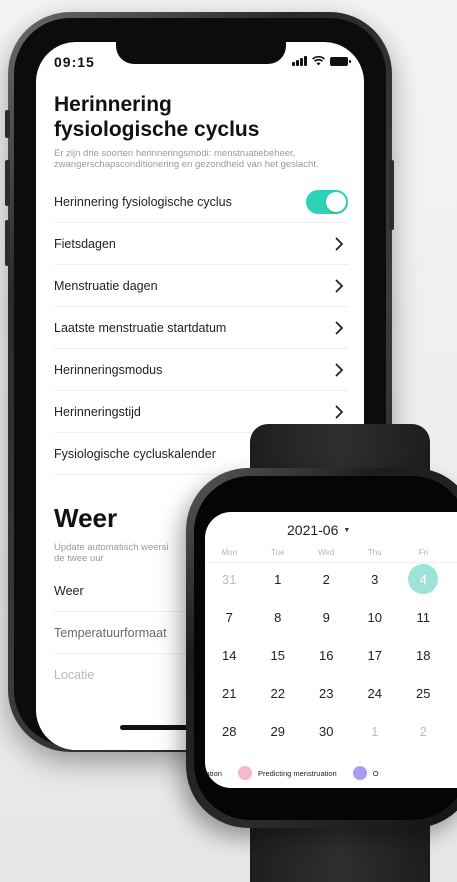  Describe the element at coordinates (423, 693) in the screenshot. I see `calendar-day: 25` at that location.